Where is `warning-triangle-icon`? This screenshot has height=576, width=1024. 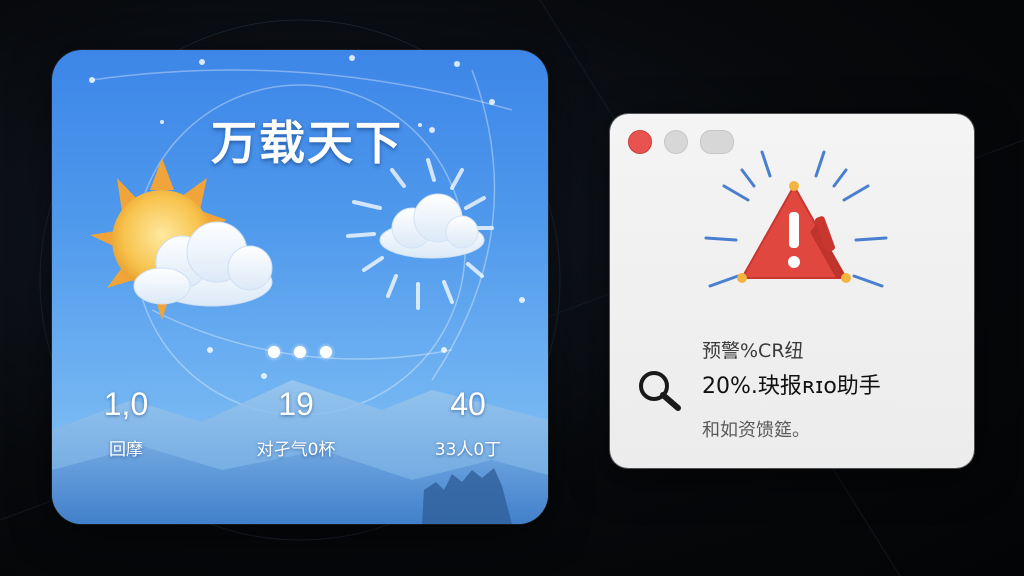 warning-triangle-icon is located at coordinates (796, 219).